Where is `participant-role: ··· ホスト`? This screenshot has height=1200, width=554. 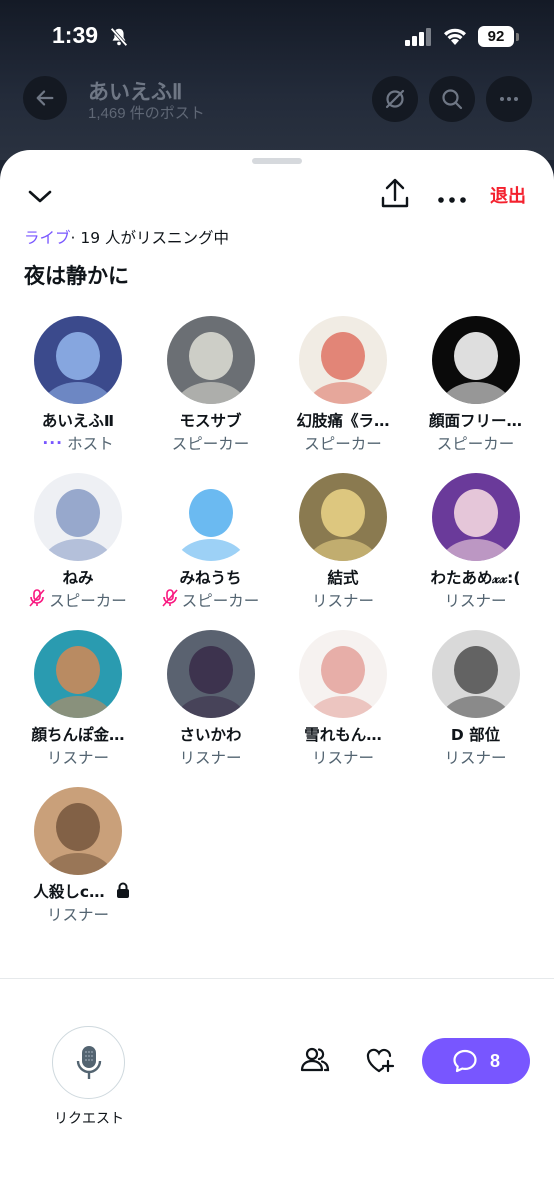 participant-role: ··· ホスト is located at coordinates (78, 443).